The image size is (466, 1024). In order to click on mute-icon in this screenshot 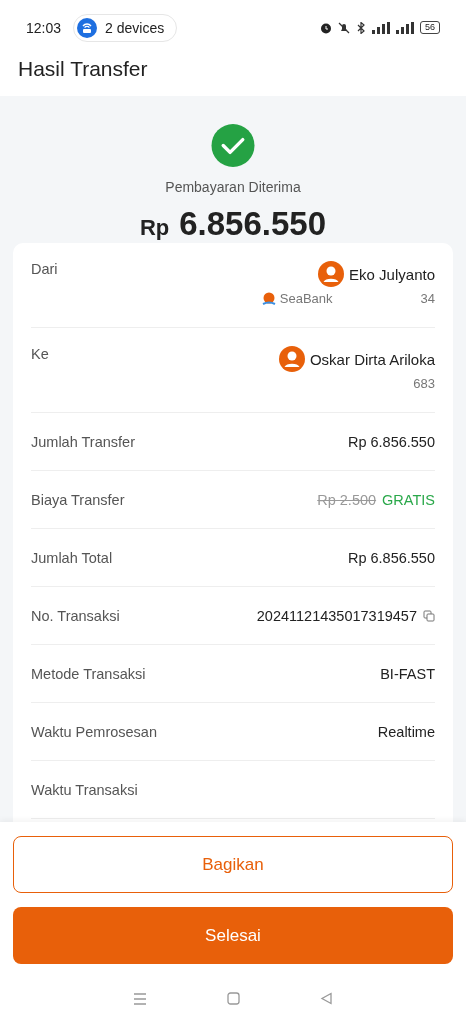, I will do `click(344, 27)`.